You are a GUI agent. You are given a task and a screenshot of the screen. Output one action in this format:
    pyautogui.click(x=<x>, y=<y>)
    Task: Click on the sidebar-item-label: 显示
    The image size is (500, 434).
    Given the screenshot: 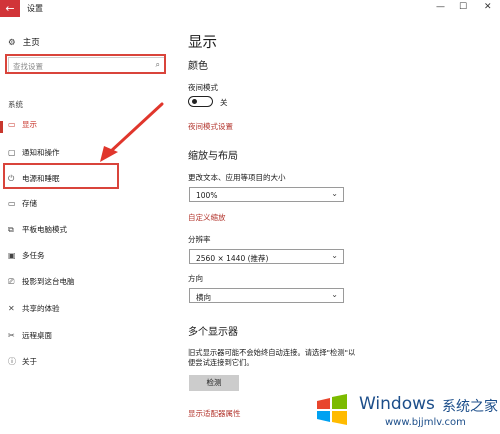 What is the action you would take?
    pyautogui.click(x=29, y=124)
    